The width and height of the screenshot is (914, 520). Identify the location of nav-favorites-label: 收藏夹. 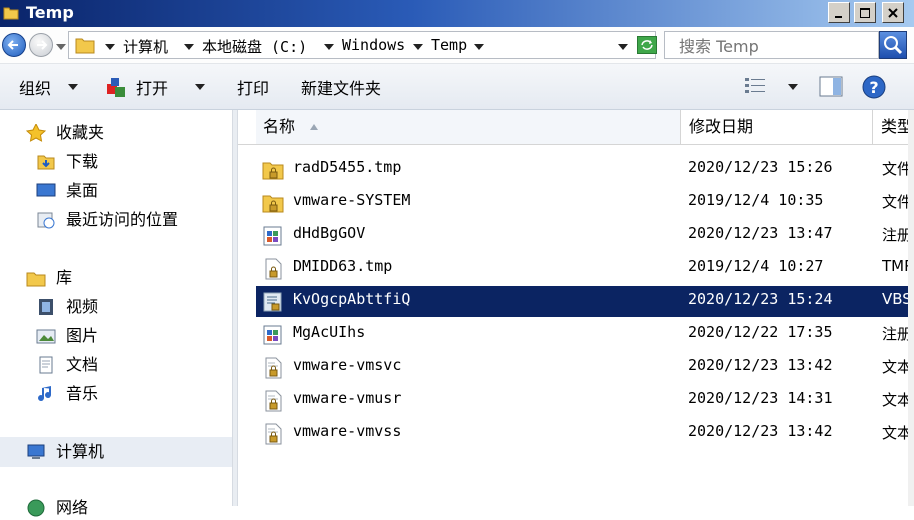
(80, 132).